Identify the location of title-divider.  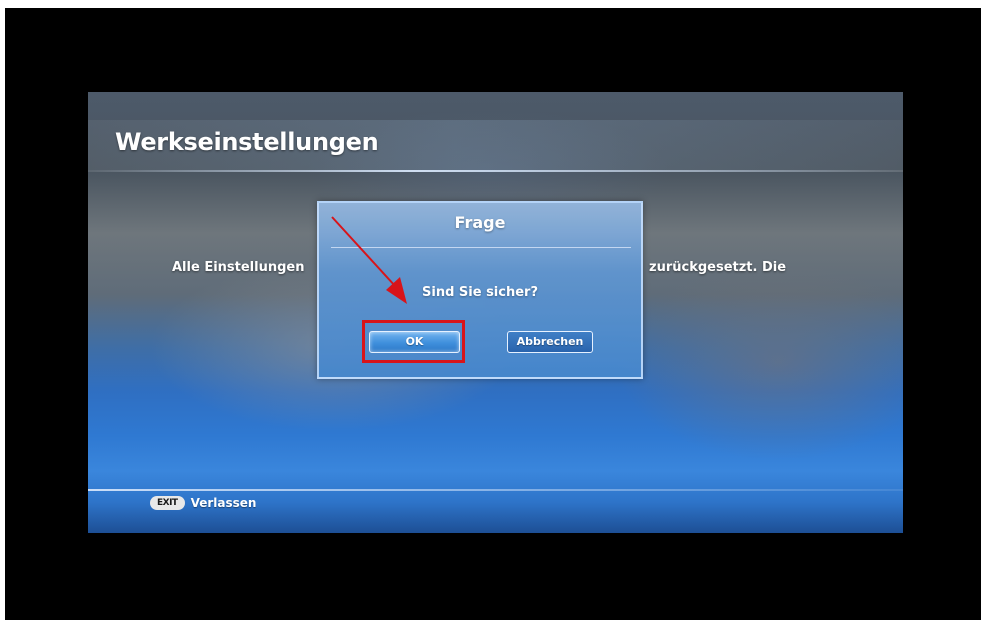
(495, 171).